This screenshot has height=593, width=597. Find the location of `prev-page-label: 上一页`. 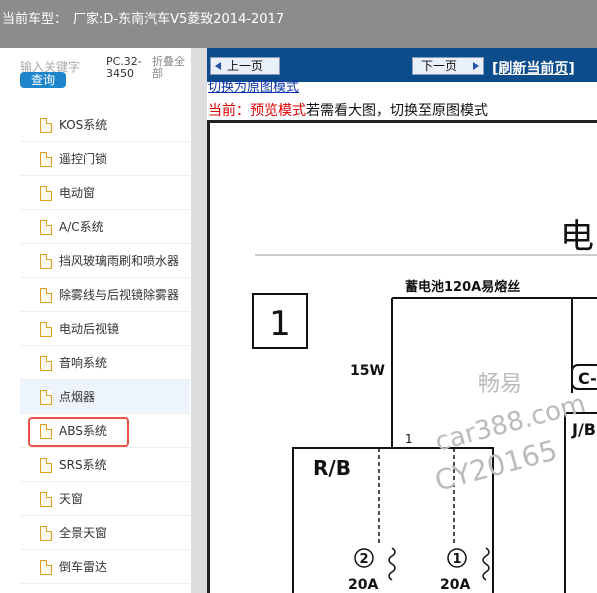

prev-page-label: 上一页 is located at coordinates (245, 66).